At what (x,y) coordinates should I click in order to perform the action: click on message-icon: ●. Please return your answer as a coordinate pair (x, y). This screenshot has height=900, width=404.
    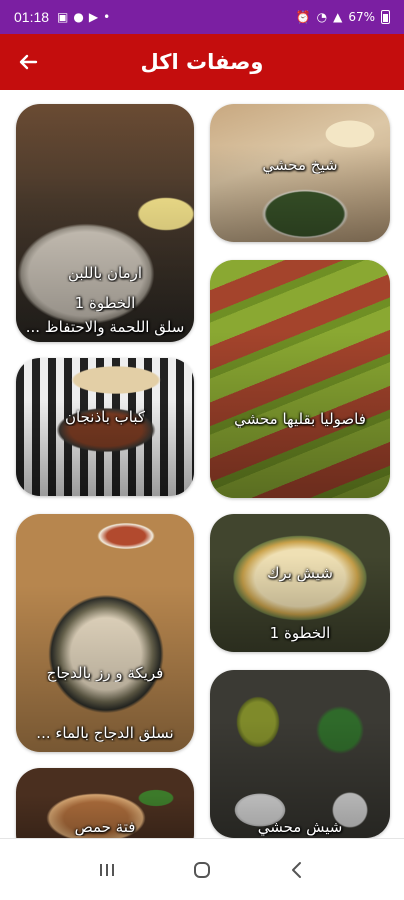
    Looking at the image, I should click on (78, 17).